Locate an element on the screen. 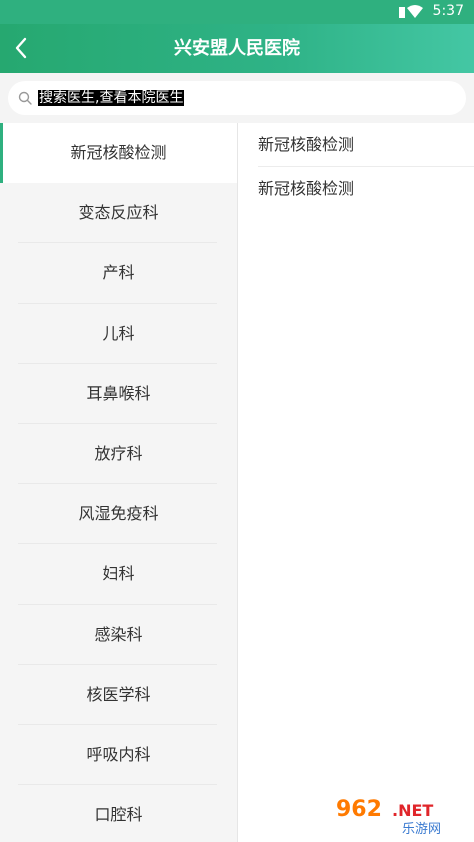 The height and width of the screenshot is (842, 474). app-bar: 兴安盟人民医院 is located at coordinates (237, 48).